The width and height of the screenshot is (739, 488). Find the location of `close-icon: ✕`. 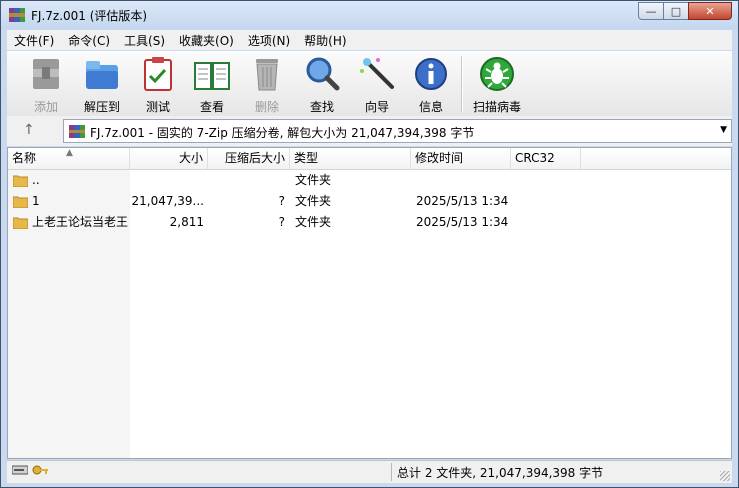

close-icon: ✕ is located at coordinates (710, 11).